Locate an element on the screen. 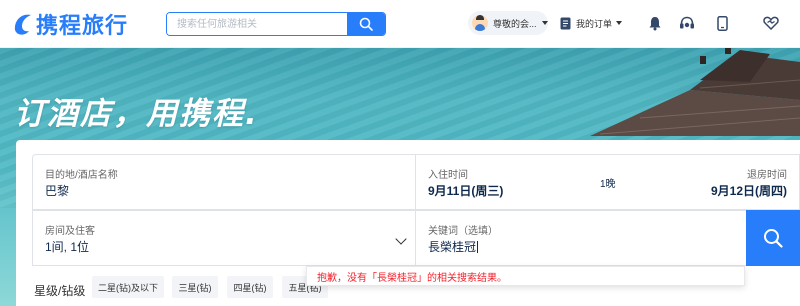  my-orders-menu: 我的订单 is located at coordinates (591, 23).